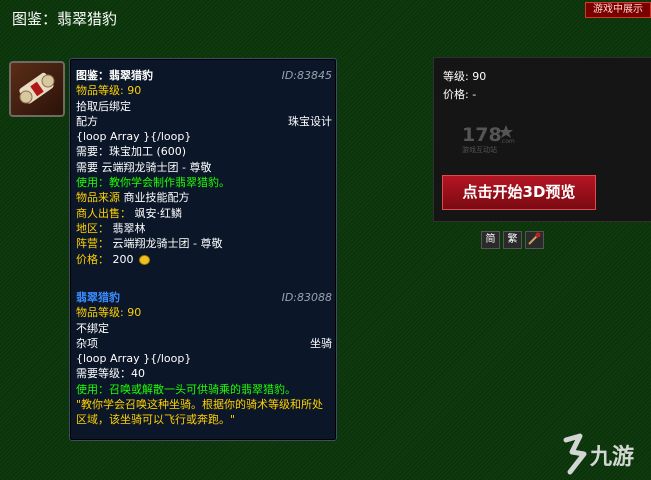  Describe the element at coordinates (103, 106) in the screenshot. I see `recipe-bind: 拾取后绑定` at that location.